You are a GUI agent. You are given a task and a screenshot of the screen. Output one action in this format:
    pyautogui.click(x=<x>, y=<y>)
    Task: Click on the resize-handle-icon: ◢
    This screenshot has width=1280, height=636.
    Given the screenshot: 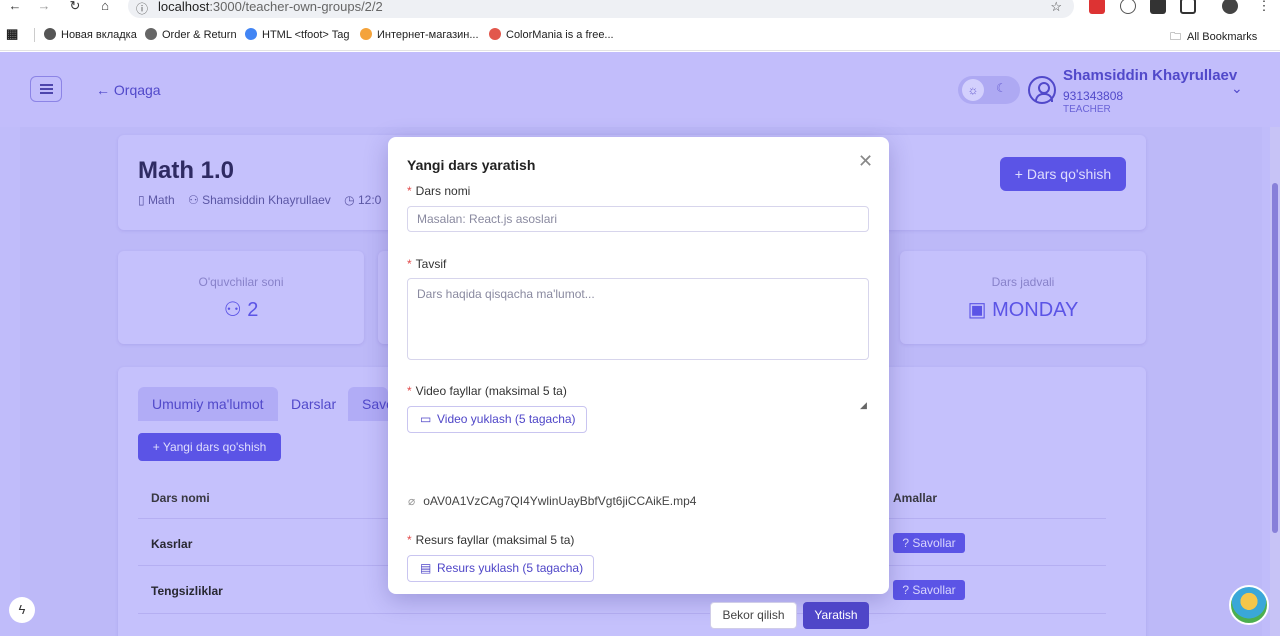 What is the action you would take?
    pyautogui.click(x=863, y=405)
    